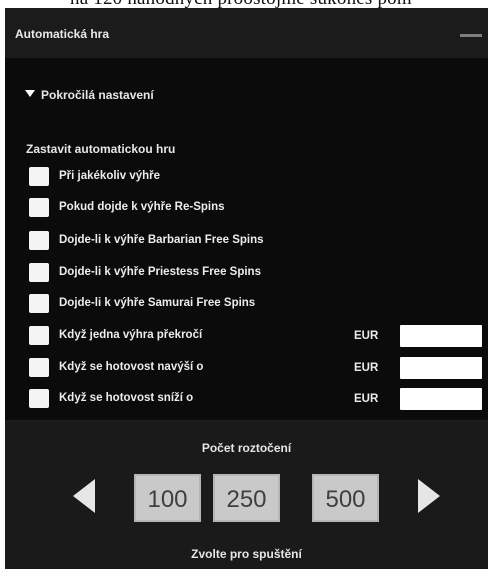 This screenshot has width=494, height=569. What do you see at coordinates (39, 272) in the screenshot?
I see `checkbox-priestess` at bounding box center [39, 272].